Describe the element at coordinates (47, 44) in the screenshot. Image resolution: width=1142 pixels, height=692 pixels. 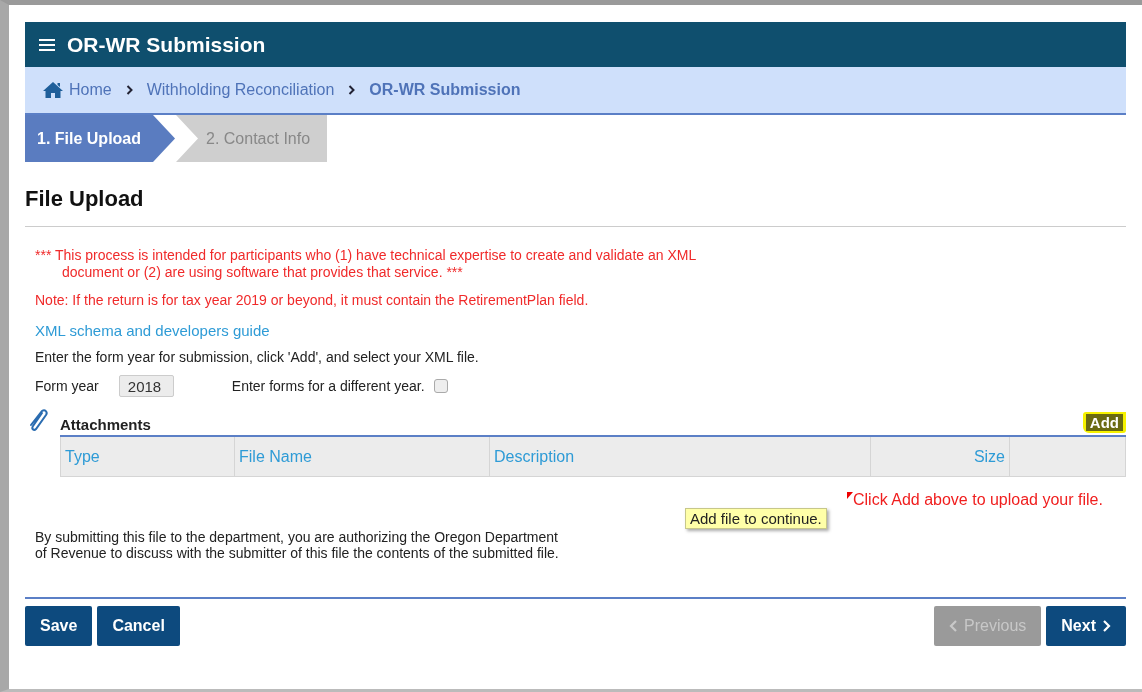
I see `menu-icon` at that location.